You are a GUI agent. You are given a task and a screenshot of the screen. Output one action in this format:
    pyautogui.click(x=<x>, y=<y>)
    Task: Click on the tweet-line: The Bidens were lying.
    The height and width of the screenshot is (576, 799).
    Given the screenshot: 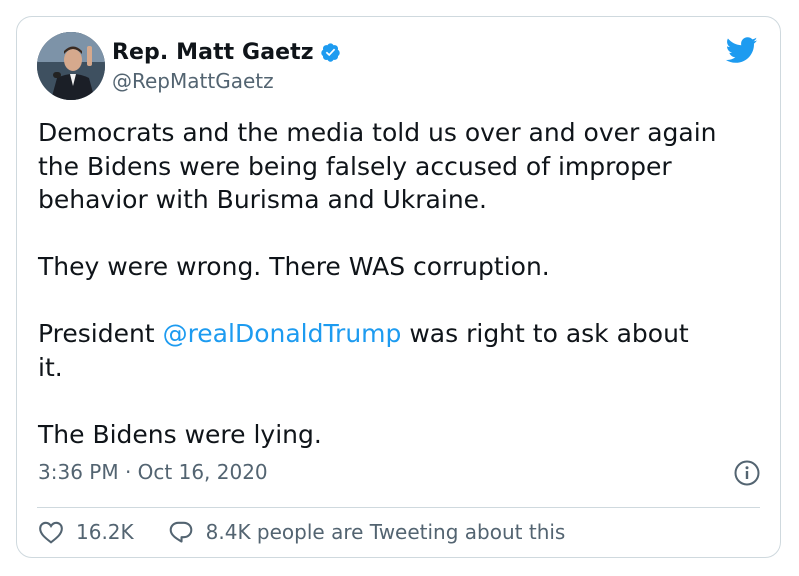 What is the action you would take?
    pyautogui.click(x=180, y=434)
    